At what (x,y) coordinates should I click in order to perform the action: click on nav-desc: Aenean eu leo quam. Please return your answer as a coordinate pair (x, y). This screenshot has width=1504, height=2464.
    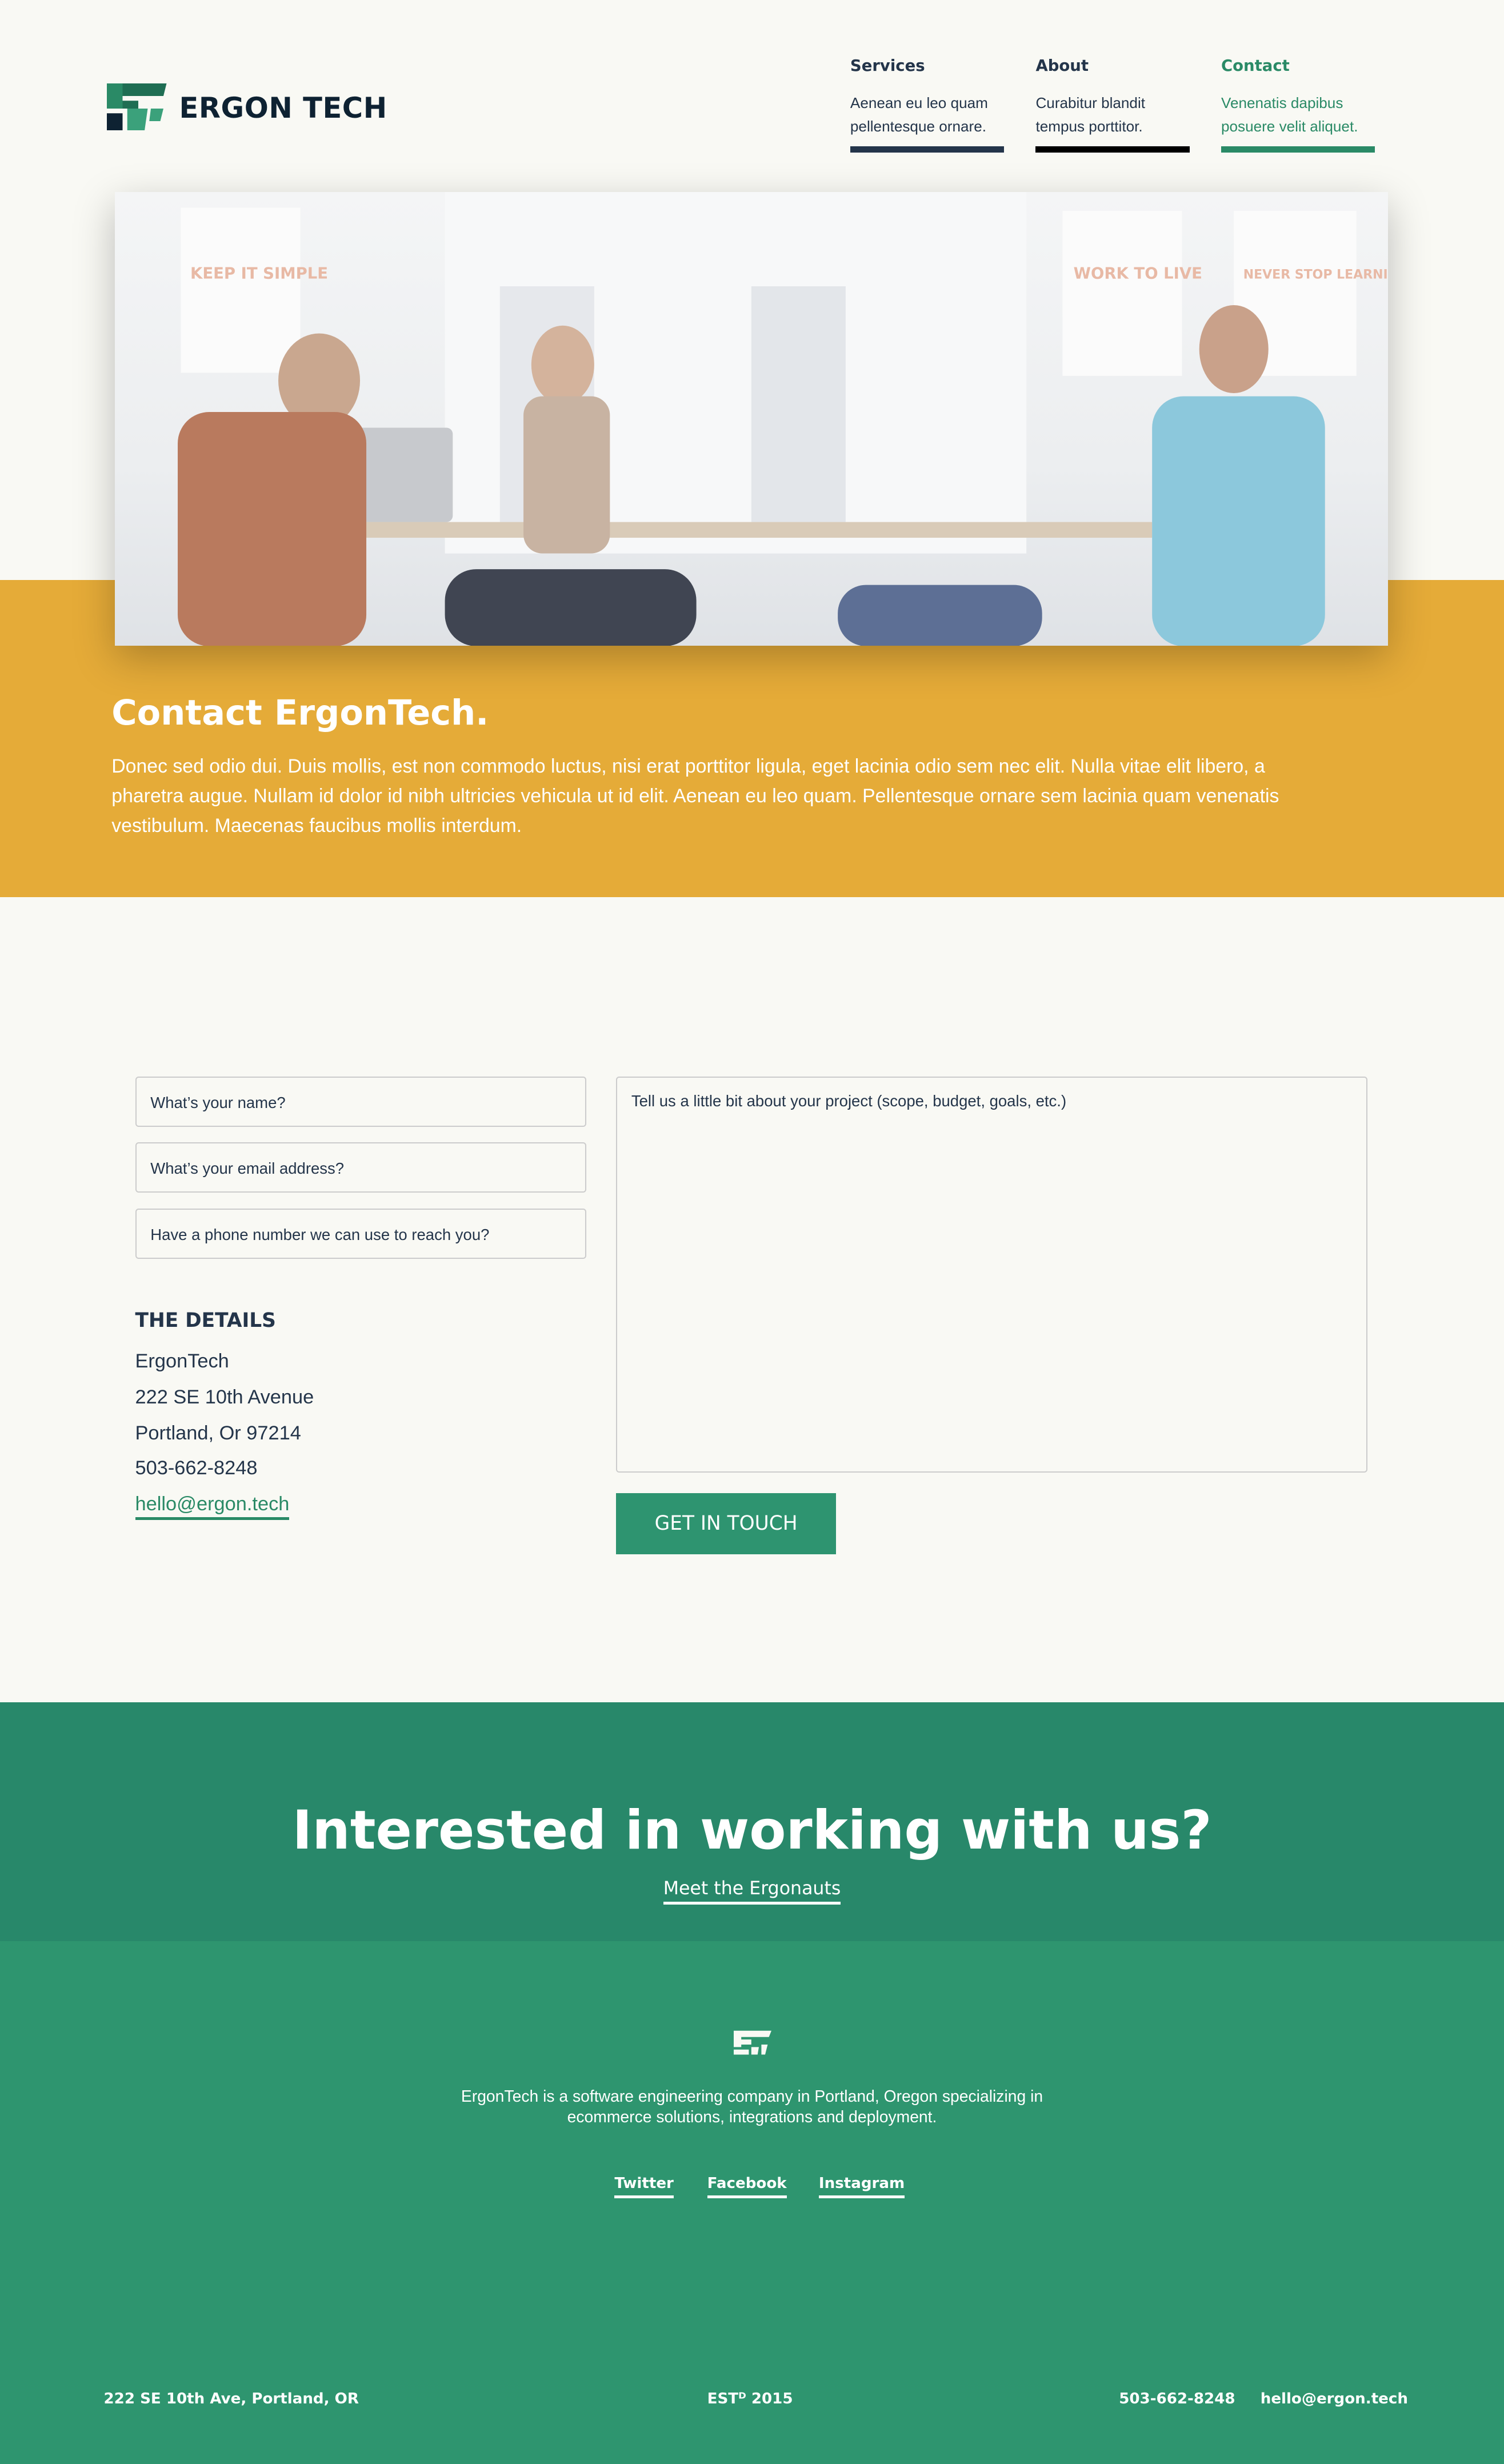
    Looking at the image, I should click on (919, 102).